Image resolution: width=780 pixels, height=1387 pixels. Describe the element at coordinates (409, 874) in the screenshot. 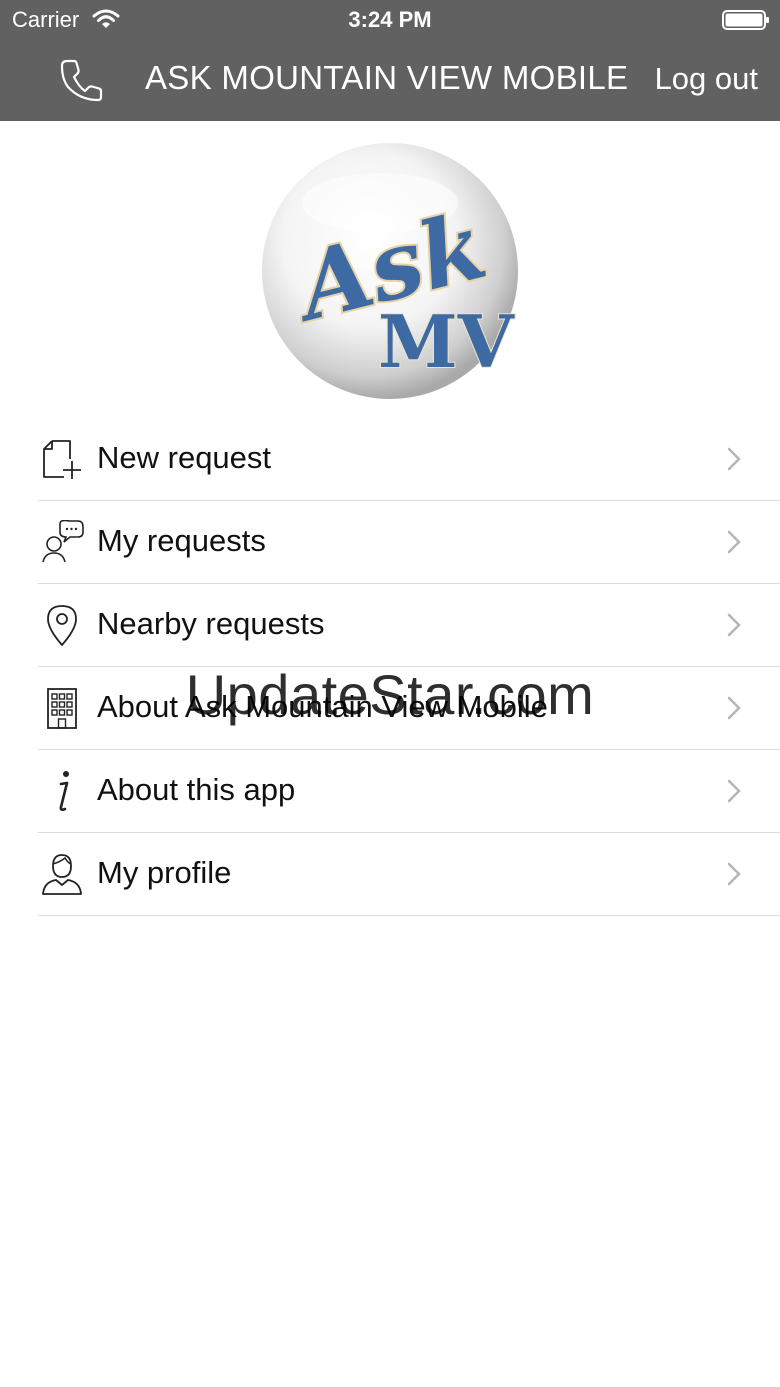

I see `menu-item-my-profile: My profile` at that location.